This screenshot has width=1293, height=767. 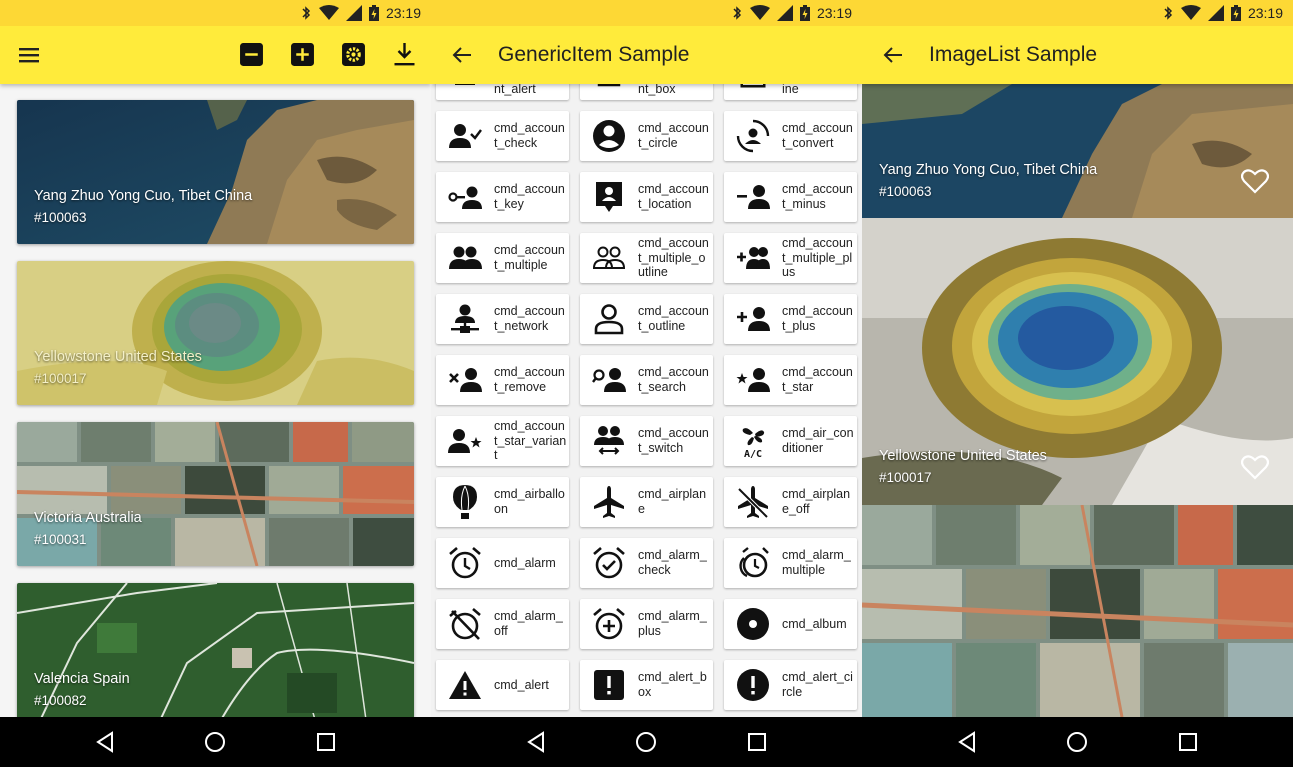 I want to click on image-card: Victoria Australia #100031, so click(x=215, y=494).